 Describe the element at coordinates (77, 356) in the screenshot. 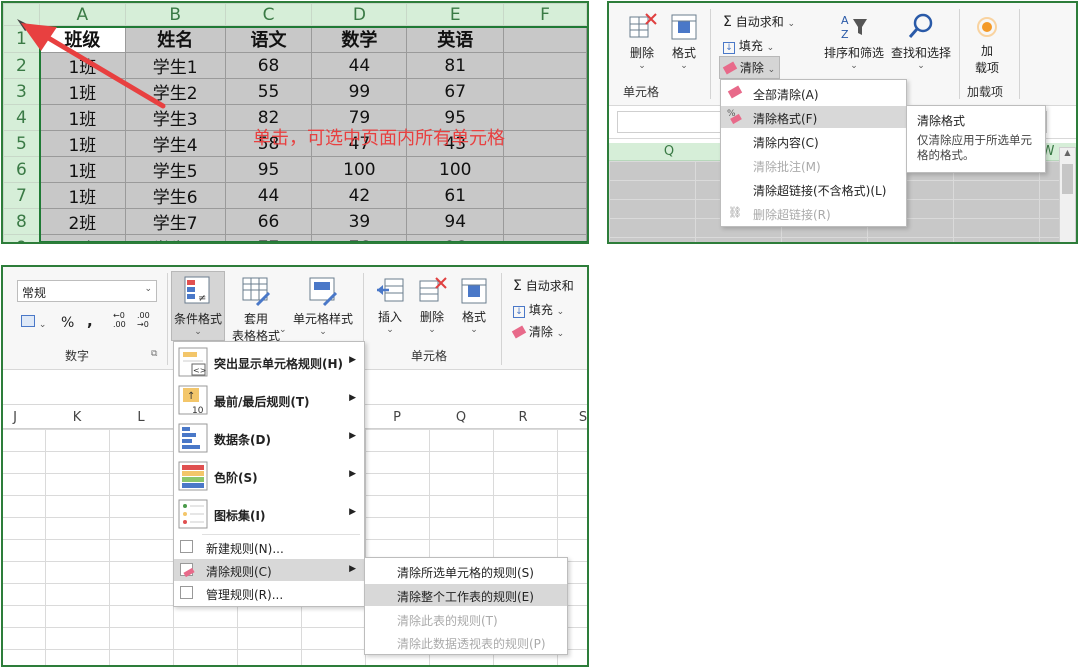

I see `number-group-label: 数字` at that location.